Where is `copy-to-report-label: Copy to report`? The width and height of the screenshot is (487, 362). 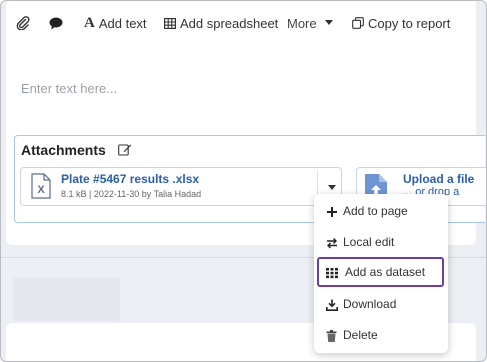
copy-to-report-label: Copy to report is located at coordinates (409, 23).